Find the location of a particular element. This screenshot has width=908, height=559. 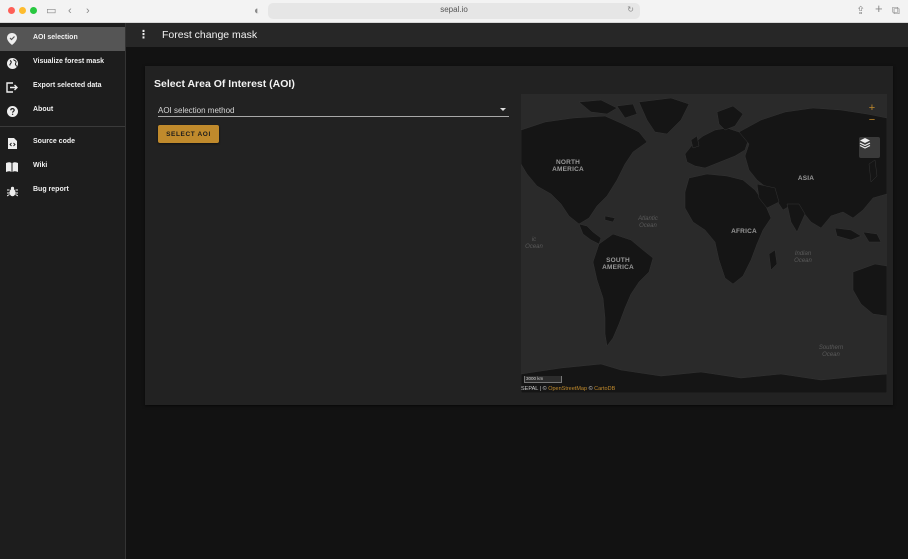

reload-icon: ↻ is located at coordinates (630, 9).